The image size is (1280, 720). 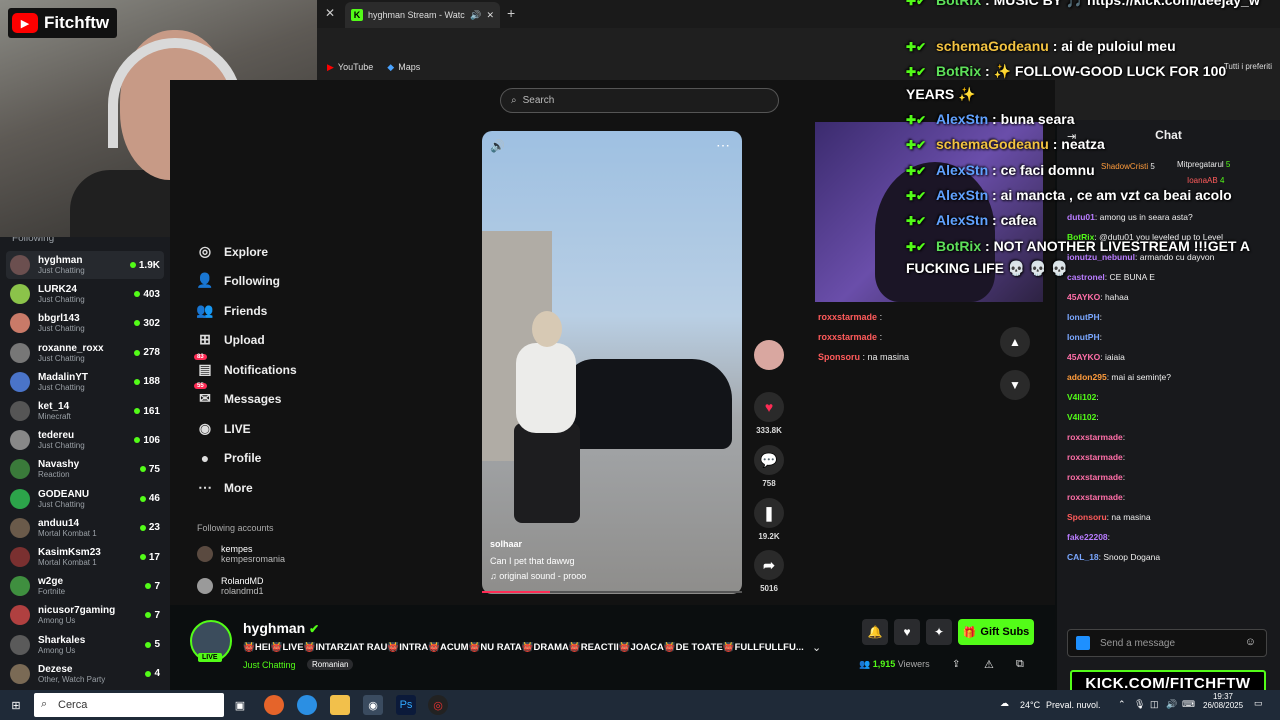 I want to click on chat-username: dutu01, so click(x=1081, y=217).